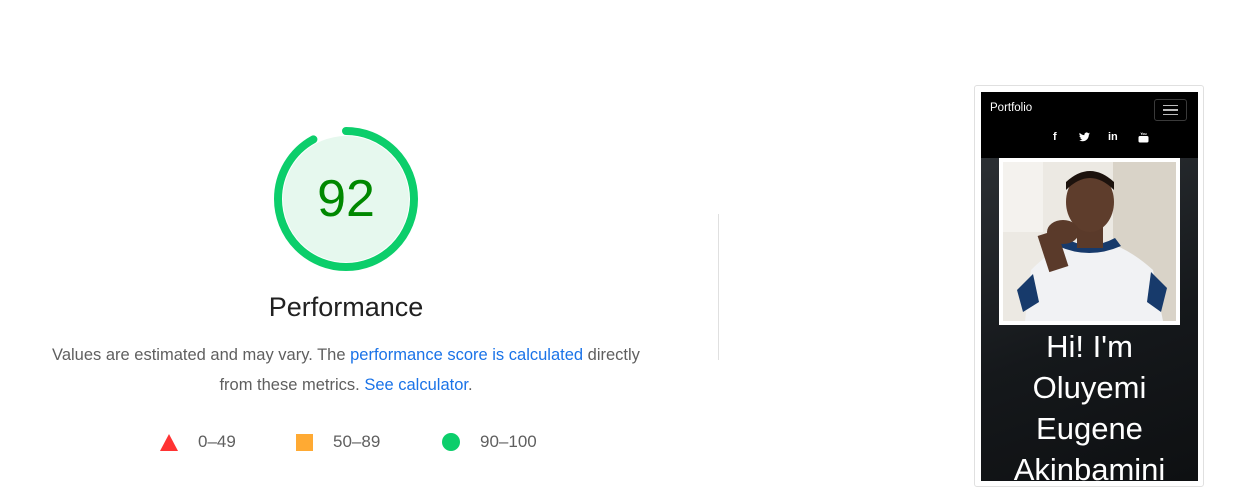 Image resolution: width=1240 pixels, height=496 pixels. I want to click on legend-label-average: 50–89, so click(357, 441).